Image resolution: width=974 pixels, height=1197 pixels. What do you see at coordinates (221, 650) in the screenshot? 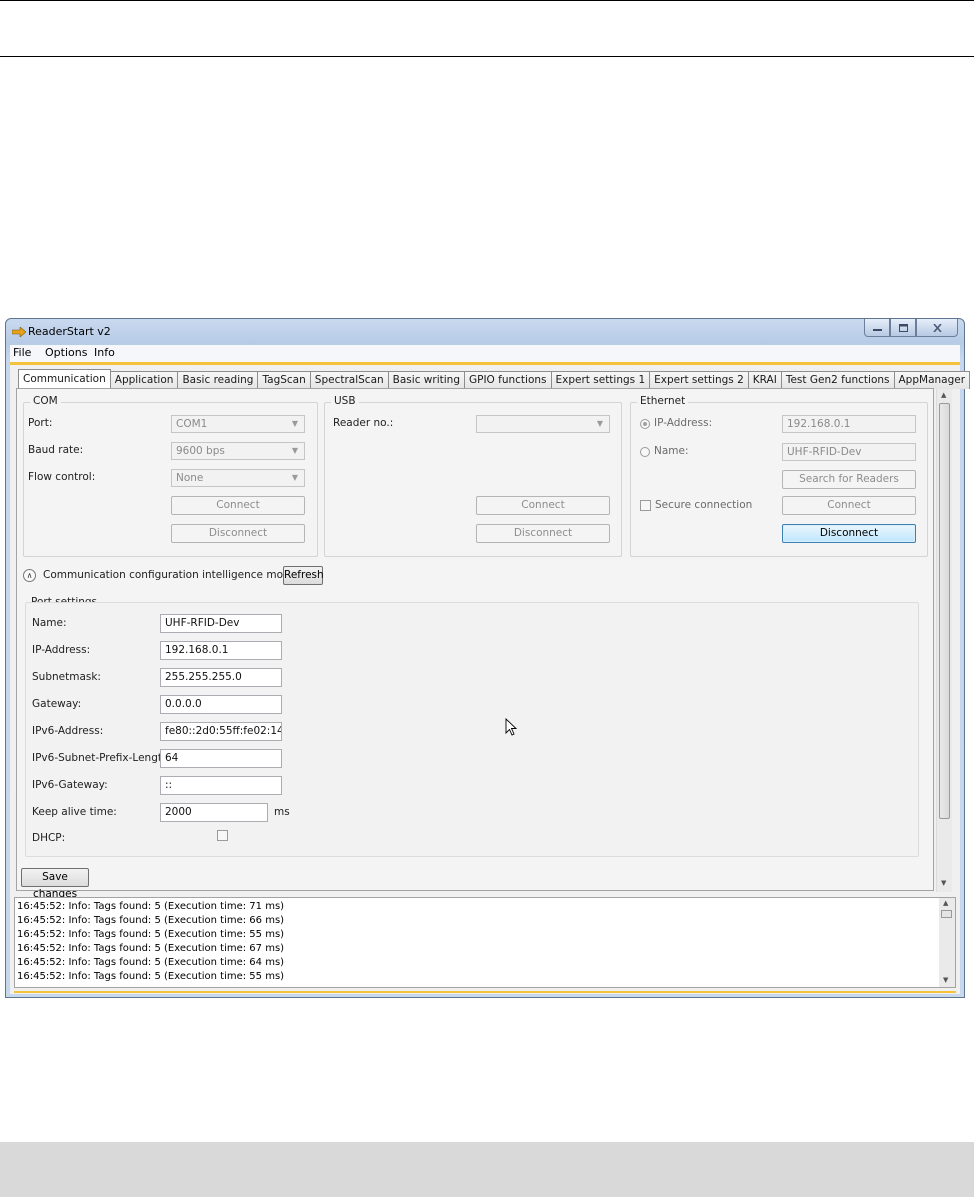
I see `ps-ip-input: 192.168.0.1` at bounding box center [221, 650].